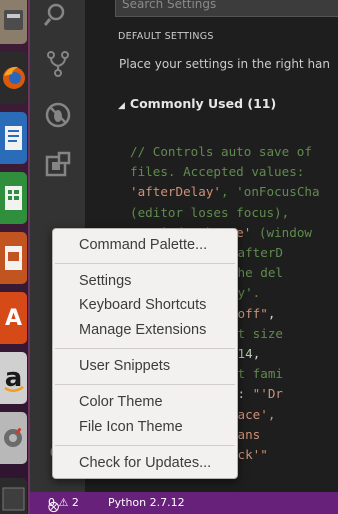  I want to click on calc-launcher, so click(13, 198).